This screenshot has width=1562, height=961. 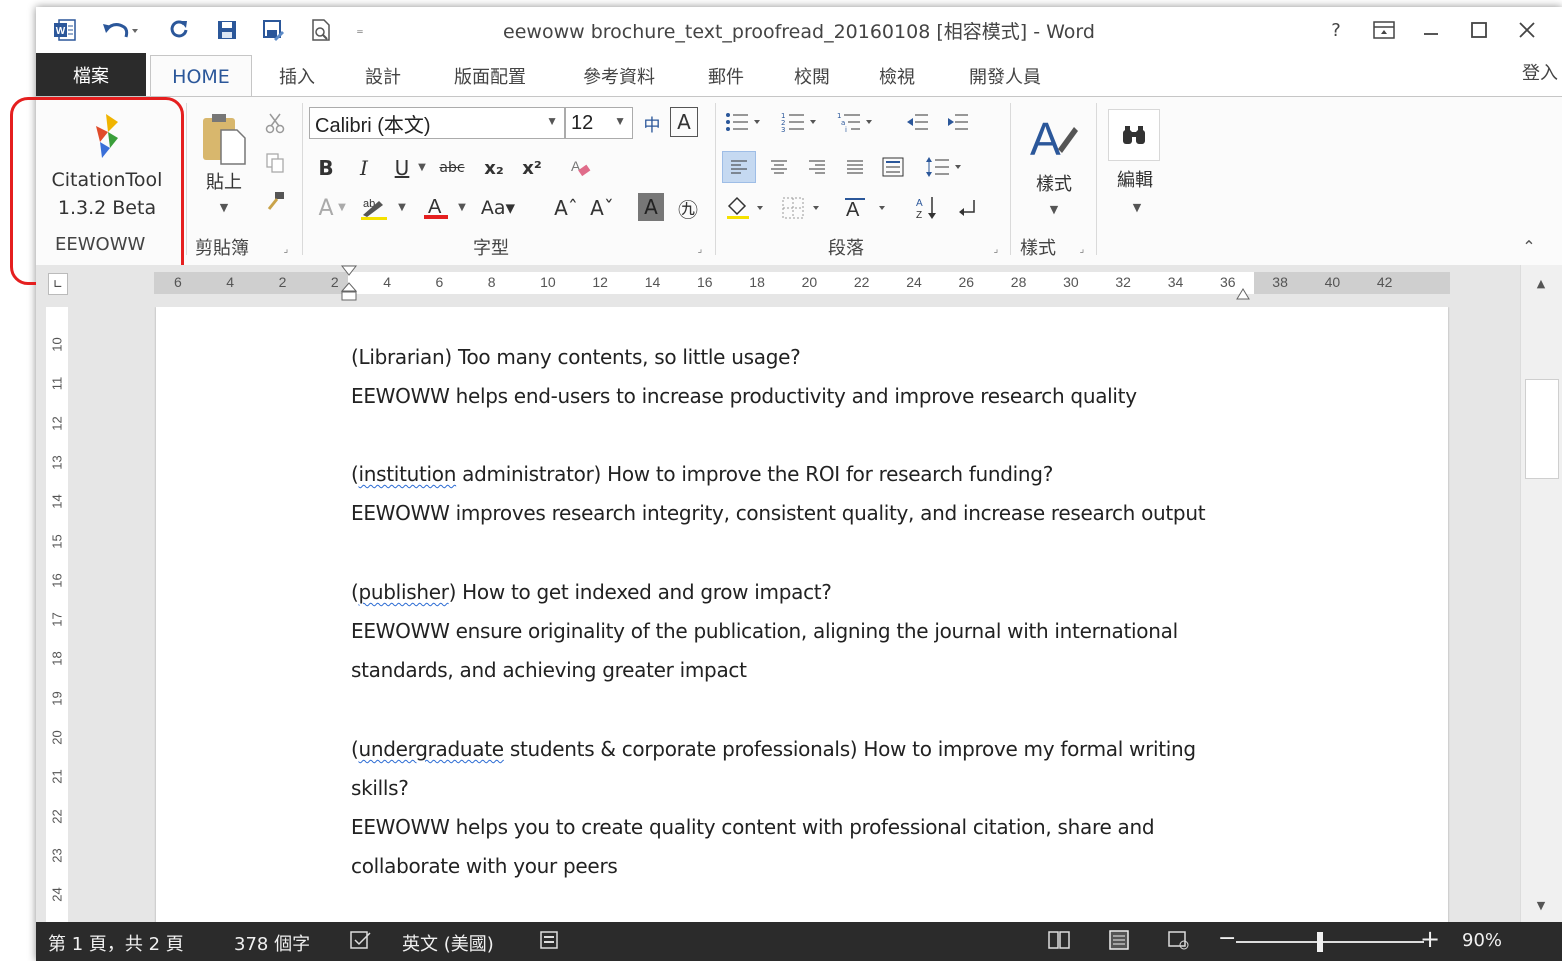 I want to click on ribbon-display-options-icon, so click(x=1384, y=30).